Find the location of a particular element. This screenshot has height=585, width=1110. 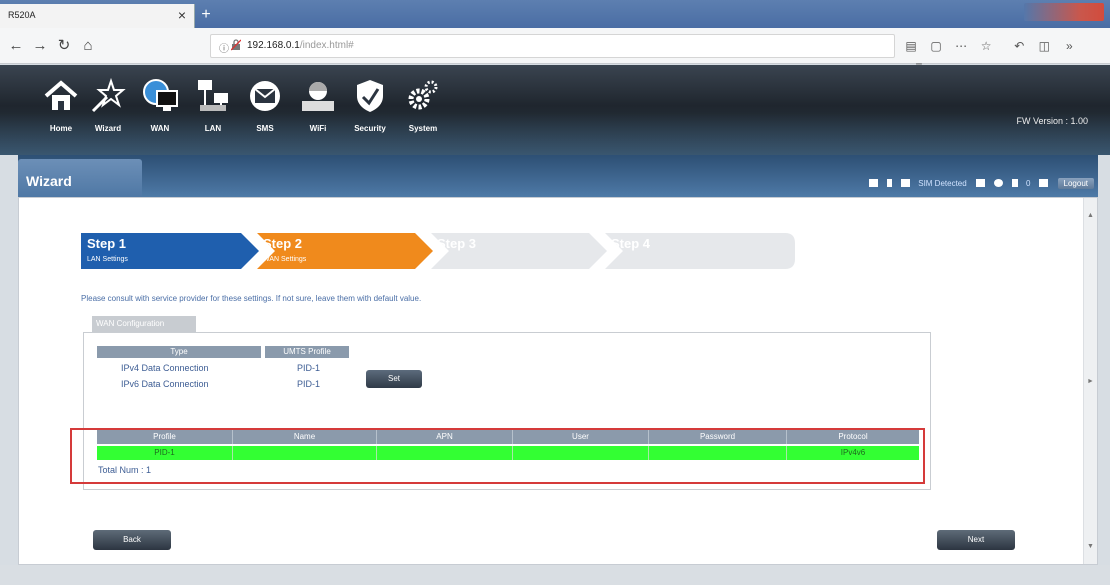

step-title: Step 4 is located at coordinates (631, 243).